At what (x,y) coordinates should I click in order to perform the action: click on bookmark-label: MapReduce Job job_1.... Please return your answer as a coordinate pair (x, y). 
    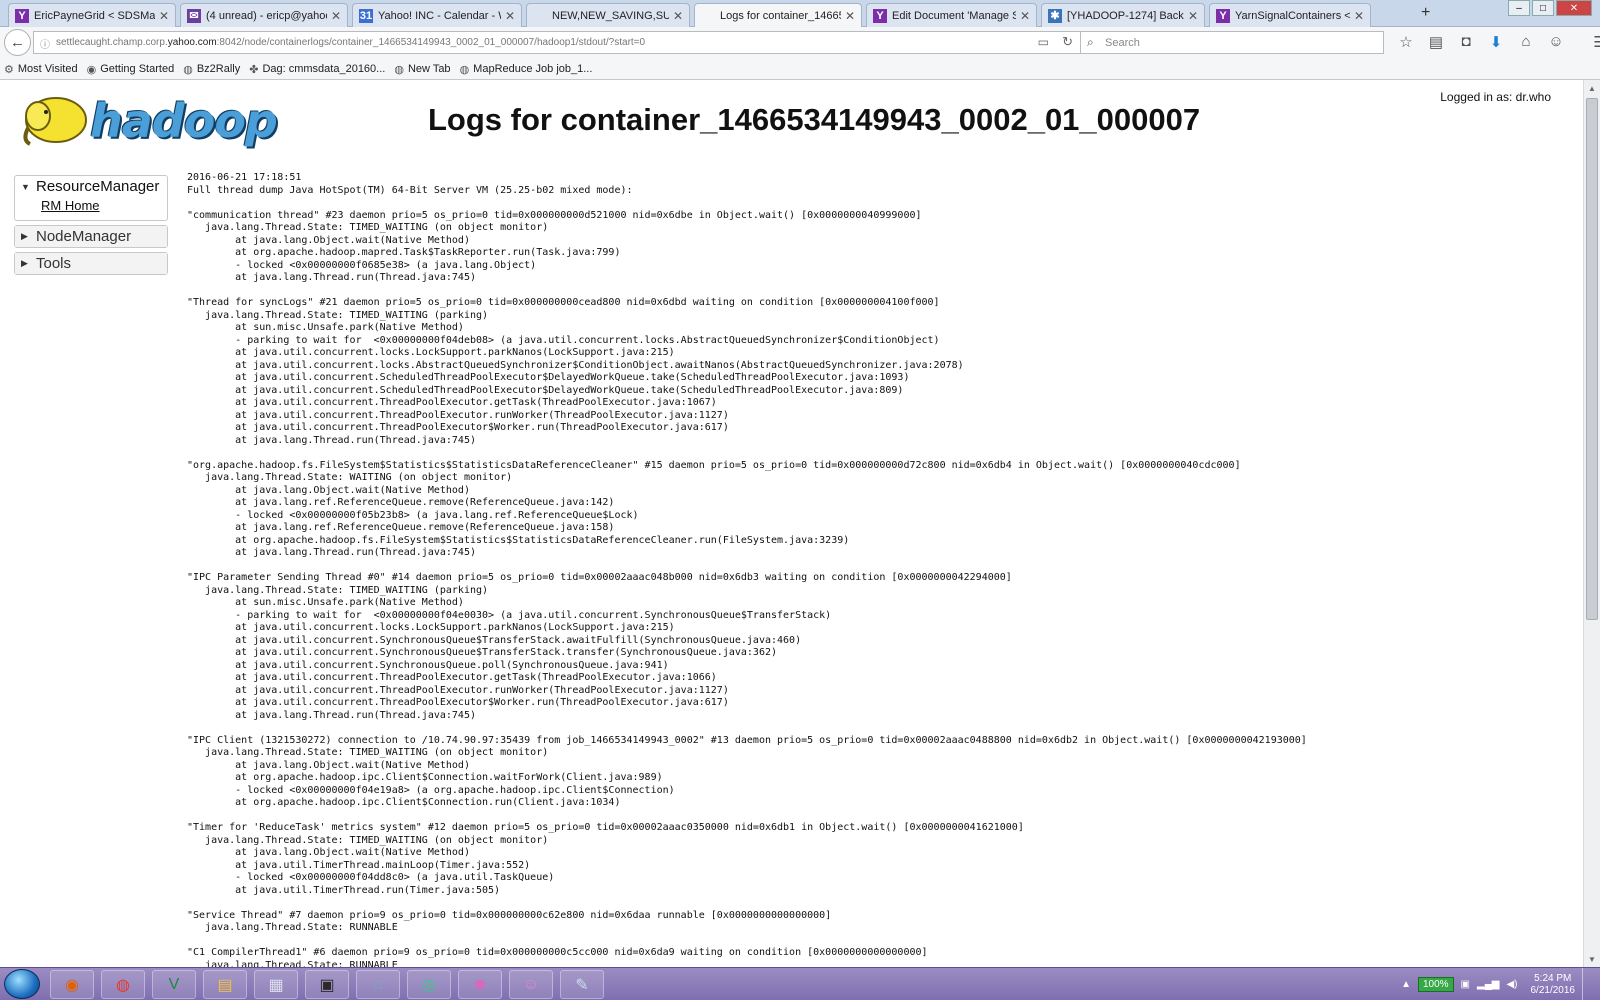
    Looking at the image, I should click on (533, 69).